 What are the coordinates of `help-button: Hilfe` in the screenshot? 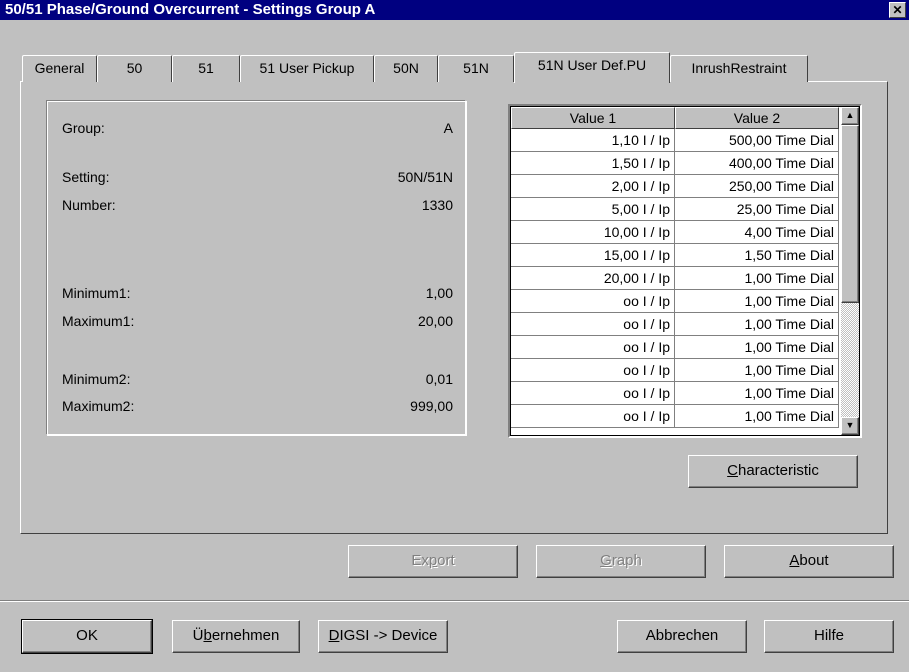 It's located at (829, 636).